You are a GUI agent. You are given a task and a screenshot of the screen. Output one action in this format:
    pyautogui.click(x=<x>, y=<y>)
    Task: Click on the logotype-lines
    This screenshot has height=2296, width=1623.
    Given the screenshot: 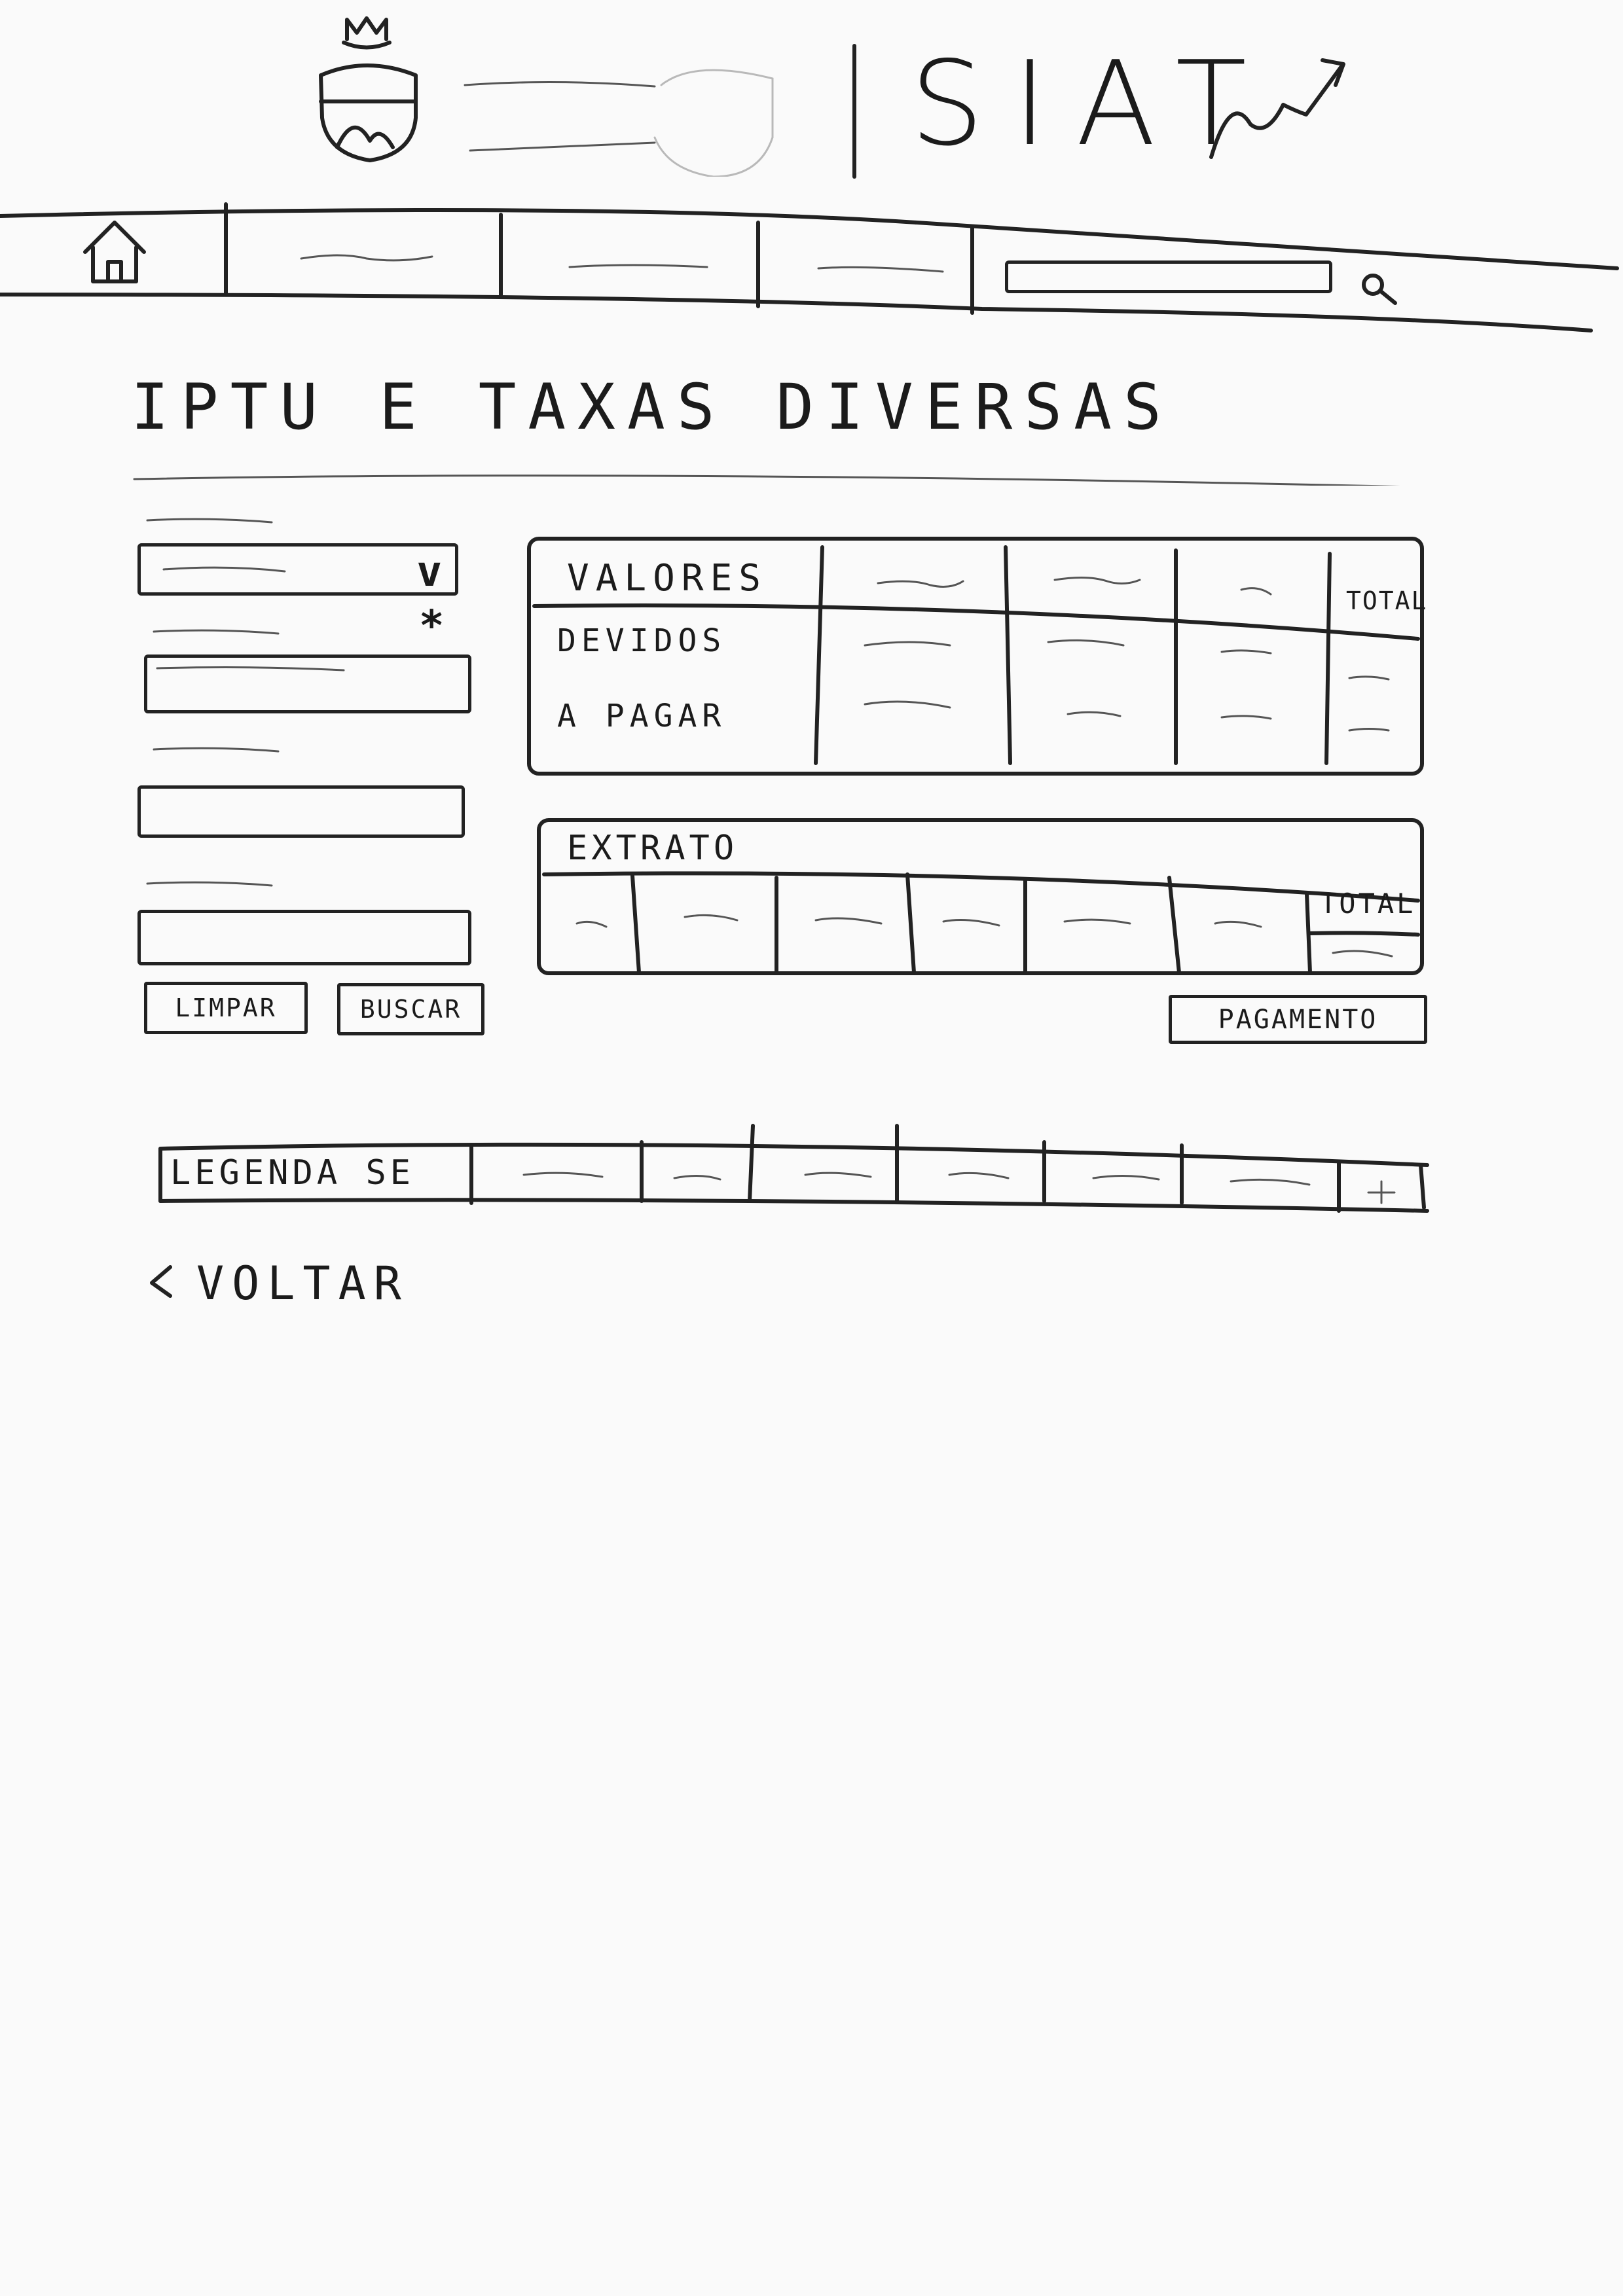 What is the action you would take?
    pyautogui.click(x=619, y=123)
    